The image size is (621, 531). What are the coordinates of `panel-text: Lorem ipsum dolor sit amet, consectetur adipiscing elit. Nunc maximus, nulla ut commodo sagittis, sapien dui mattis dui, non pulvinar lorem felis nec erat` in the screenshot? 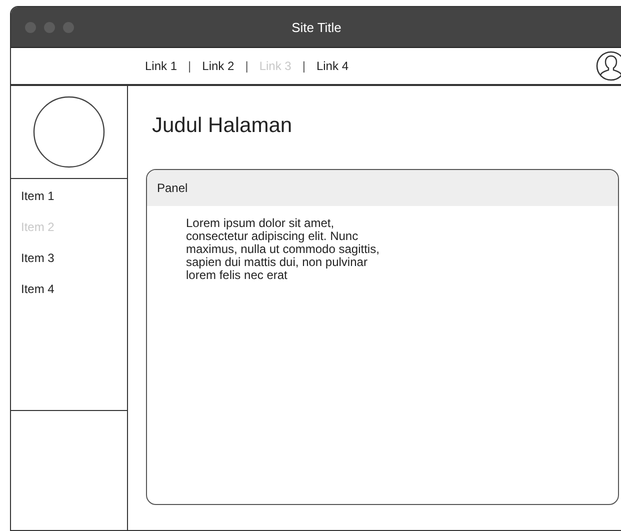 It's located at (282, 248).